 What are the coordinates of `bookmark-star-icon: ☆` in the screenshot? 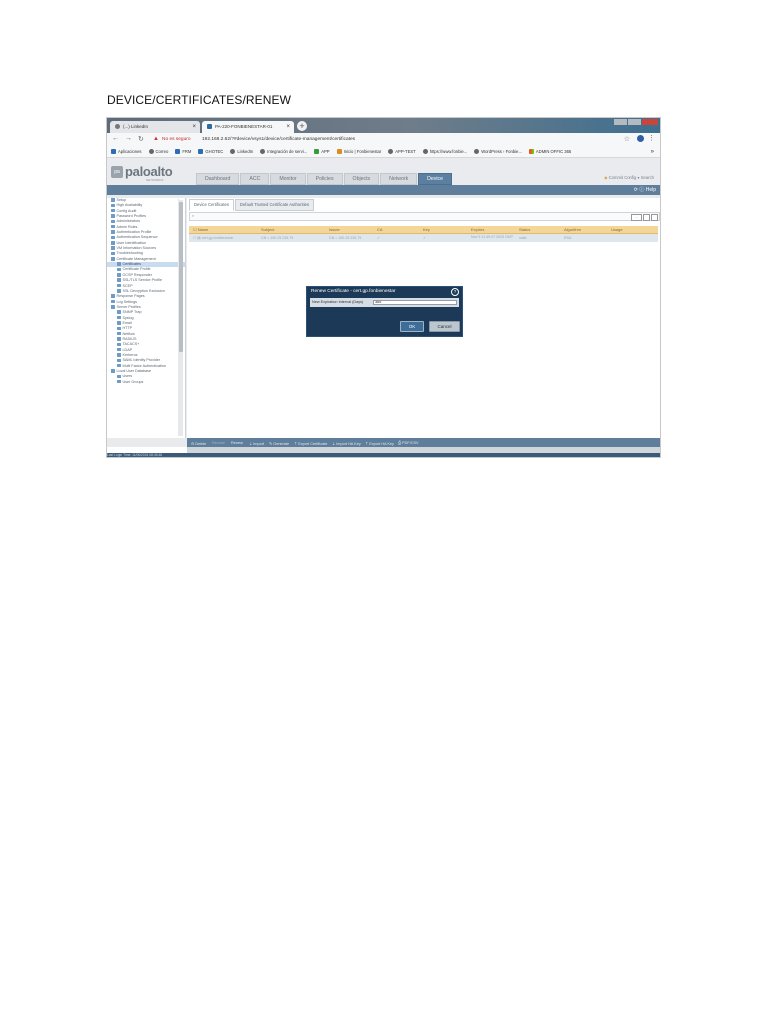 It's located at (627, 139).